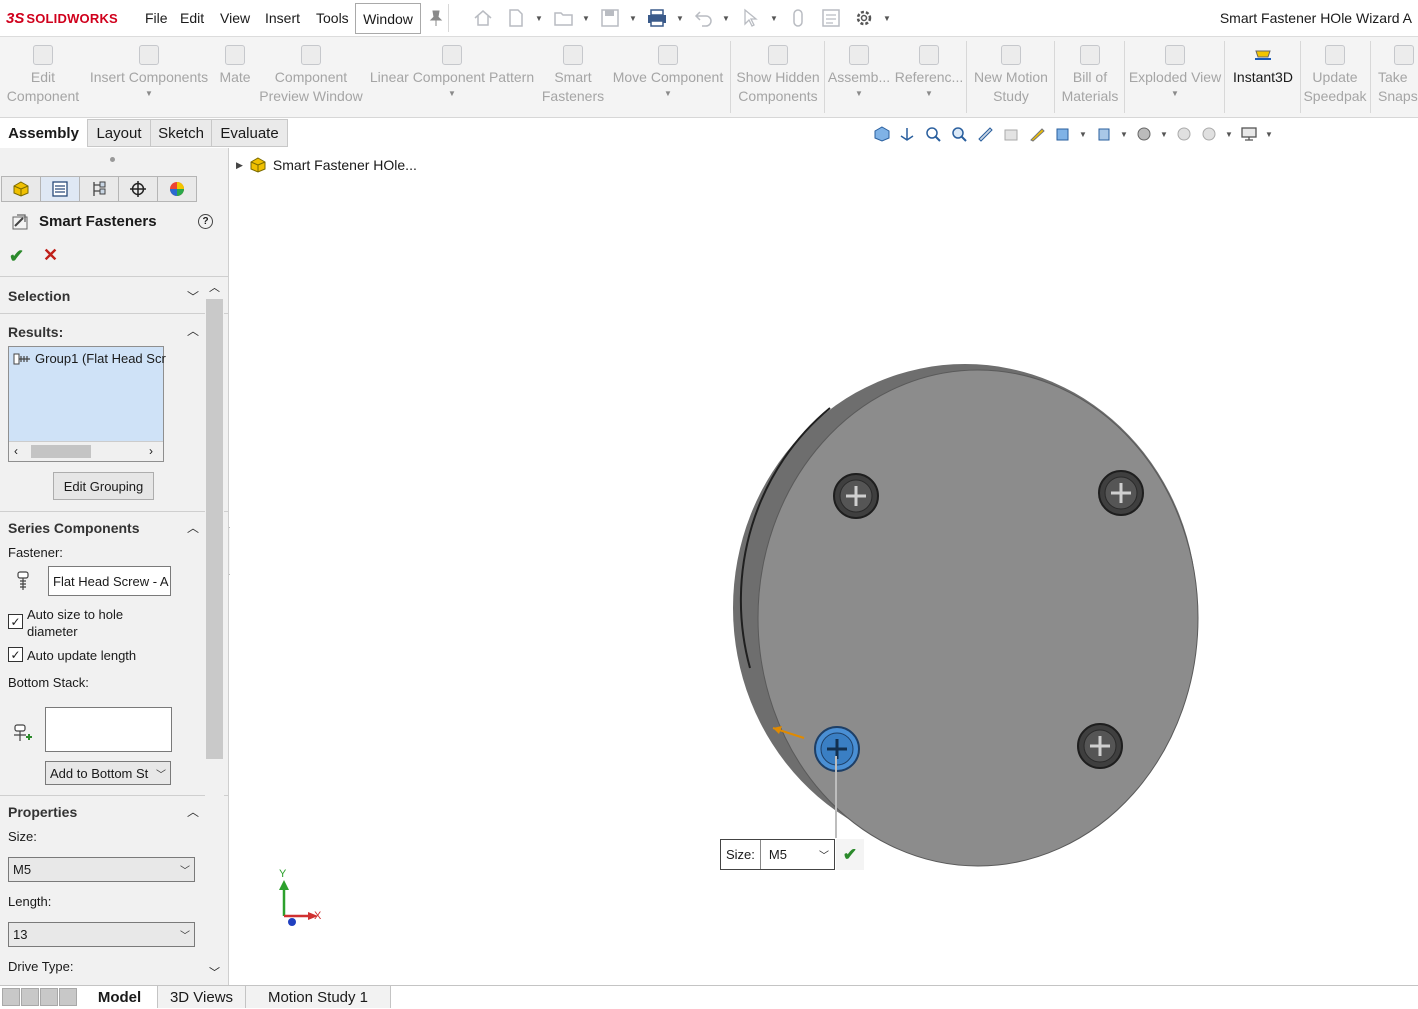  What do you see at coordinates (42, 812) in the screenshot?
I see `properties-section-title: Properties` at bounding box center [42, 812].